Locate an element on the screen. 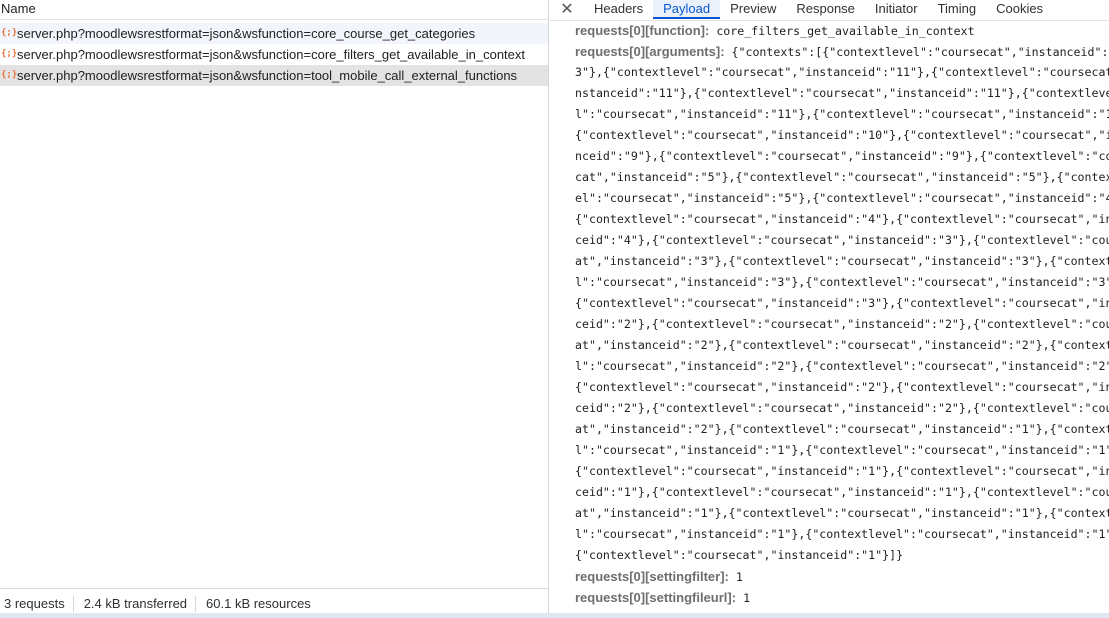 The height and width of the screenshot is (618, 1109). payload-key: requests[0][arguments]: is located at coordinates (650, 51).